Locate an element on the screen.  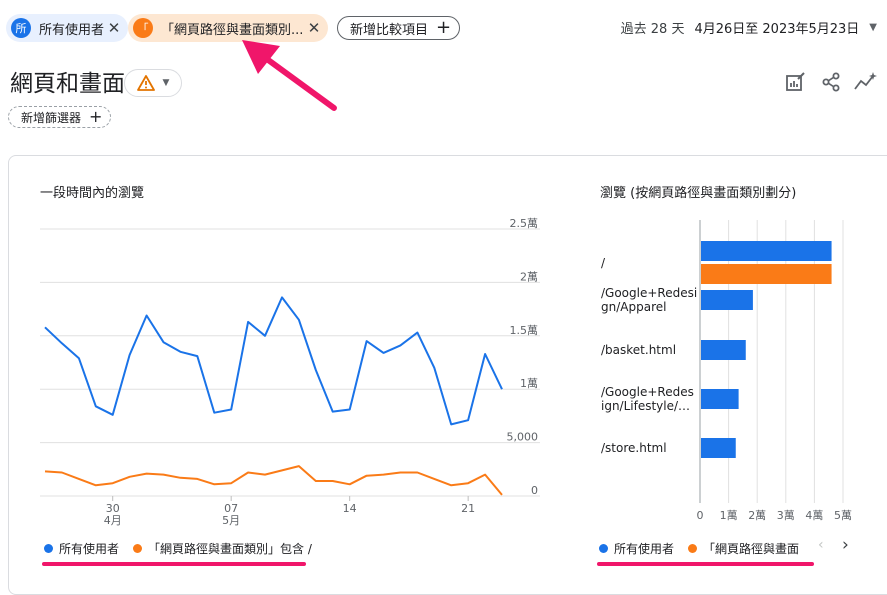
x-tick-label: 4萬 is located at coordinates (814, 515).